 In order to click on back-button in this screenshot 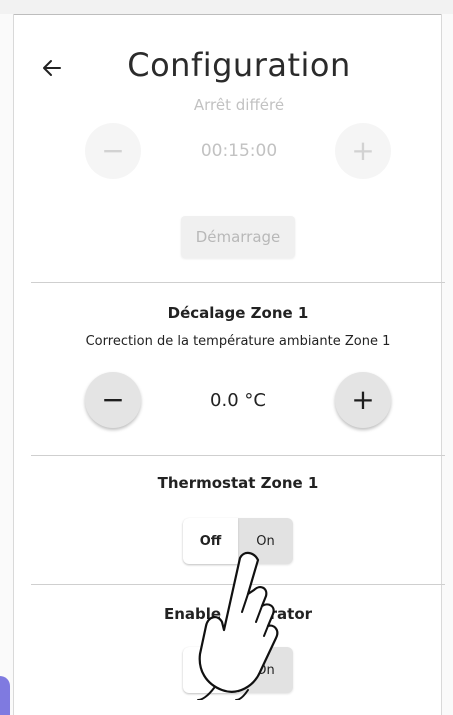, I will do `click(52, 68)`.